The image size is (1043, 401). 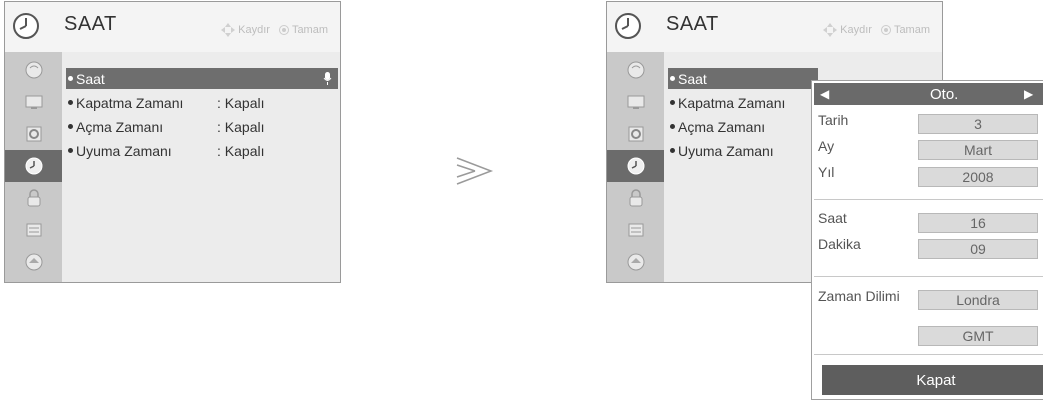 What do you see at coordinates (978, 150) in the screenshot?
I see `field-value-ay: Mart` at bounding box center [978, 150].